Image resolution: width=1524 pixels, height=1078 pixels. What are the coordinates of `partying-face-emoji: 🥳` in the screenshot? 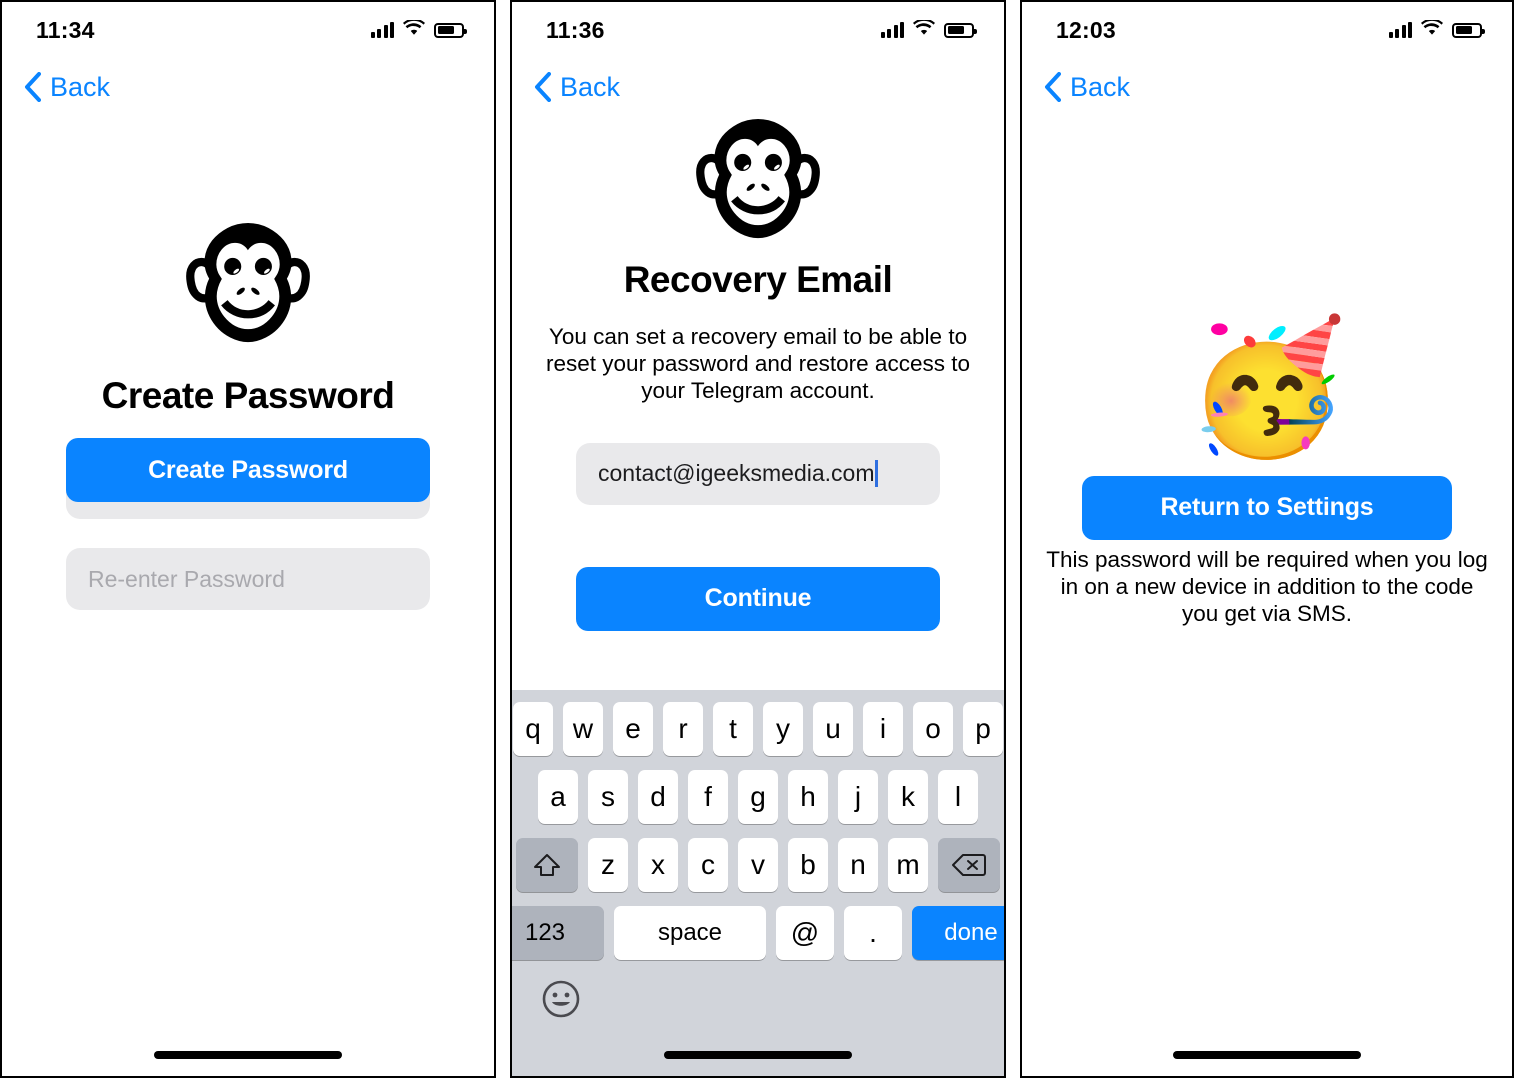 It's located at (1267, 387).